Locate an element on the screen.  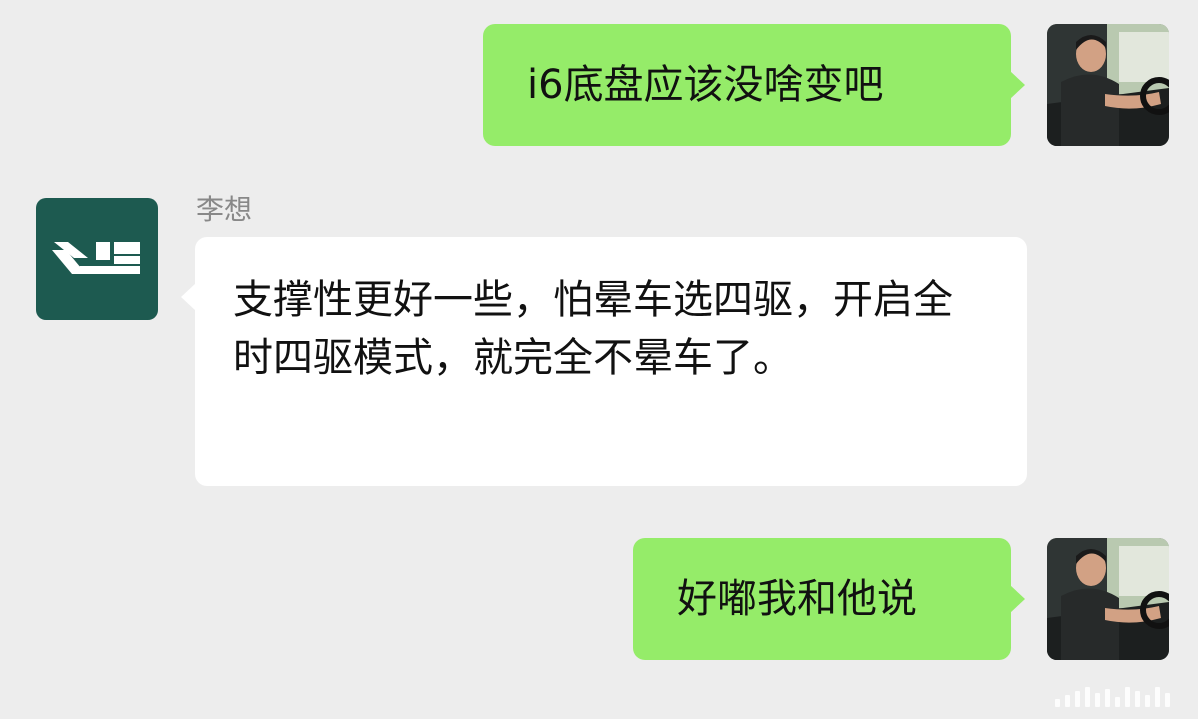
outgoing-message-bubble: 好嘟我和他说 is located at coordinates (829, 599).